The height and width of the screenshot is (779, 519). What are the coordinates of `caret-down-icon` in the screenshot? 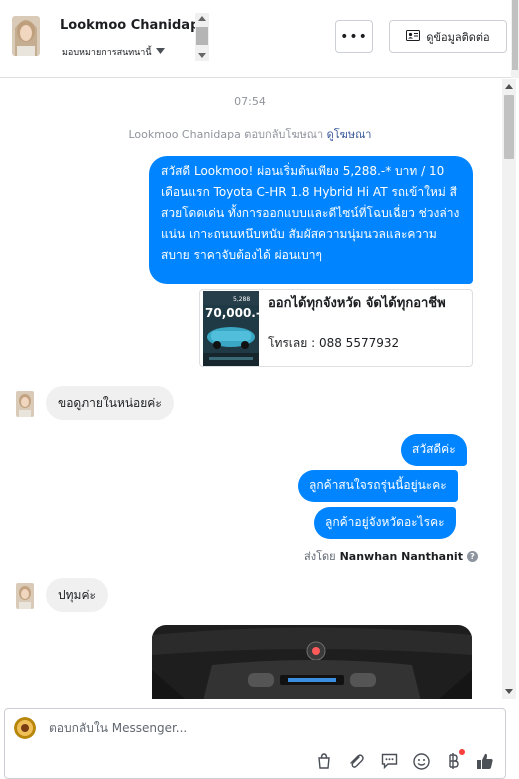 It's located at (160, 52).